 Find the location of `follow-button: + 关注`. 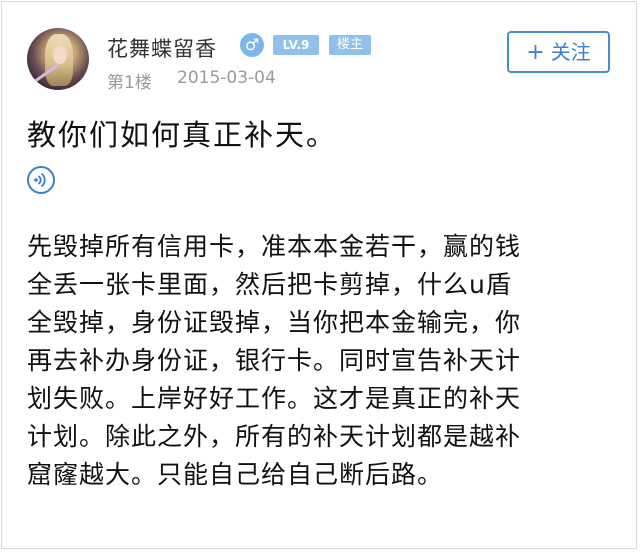

follow-button: + 关注 is located at coordinates (558, 52).